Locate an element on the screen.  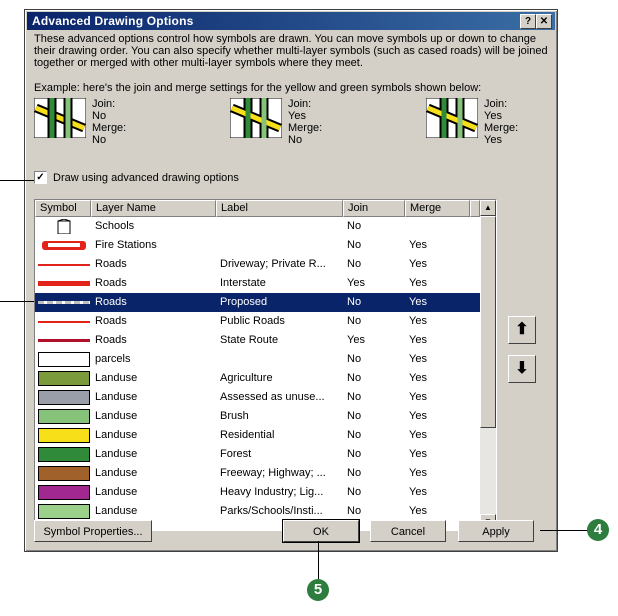
column-header-merge: Merge is located at coordinates (437, 208).